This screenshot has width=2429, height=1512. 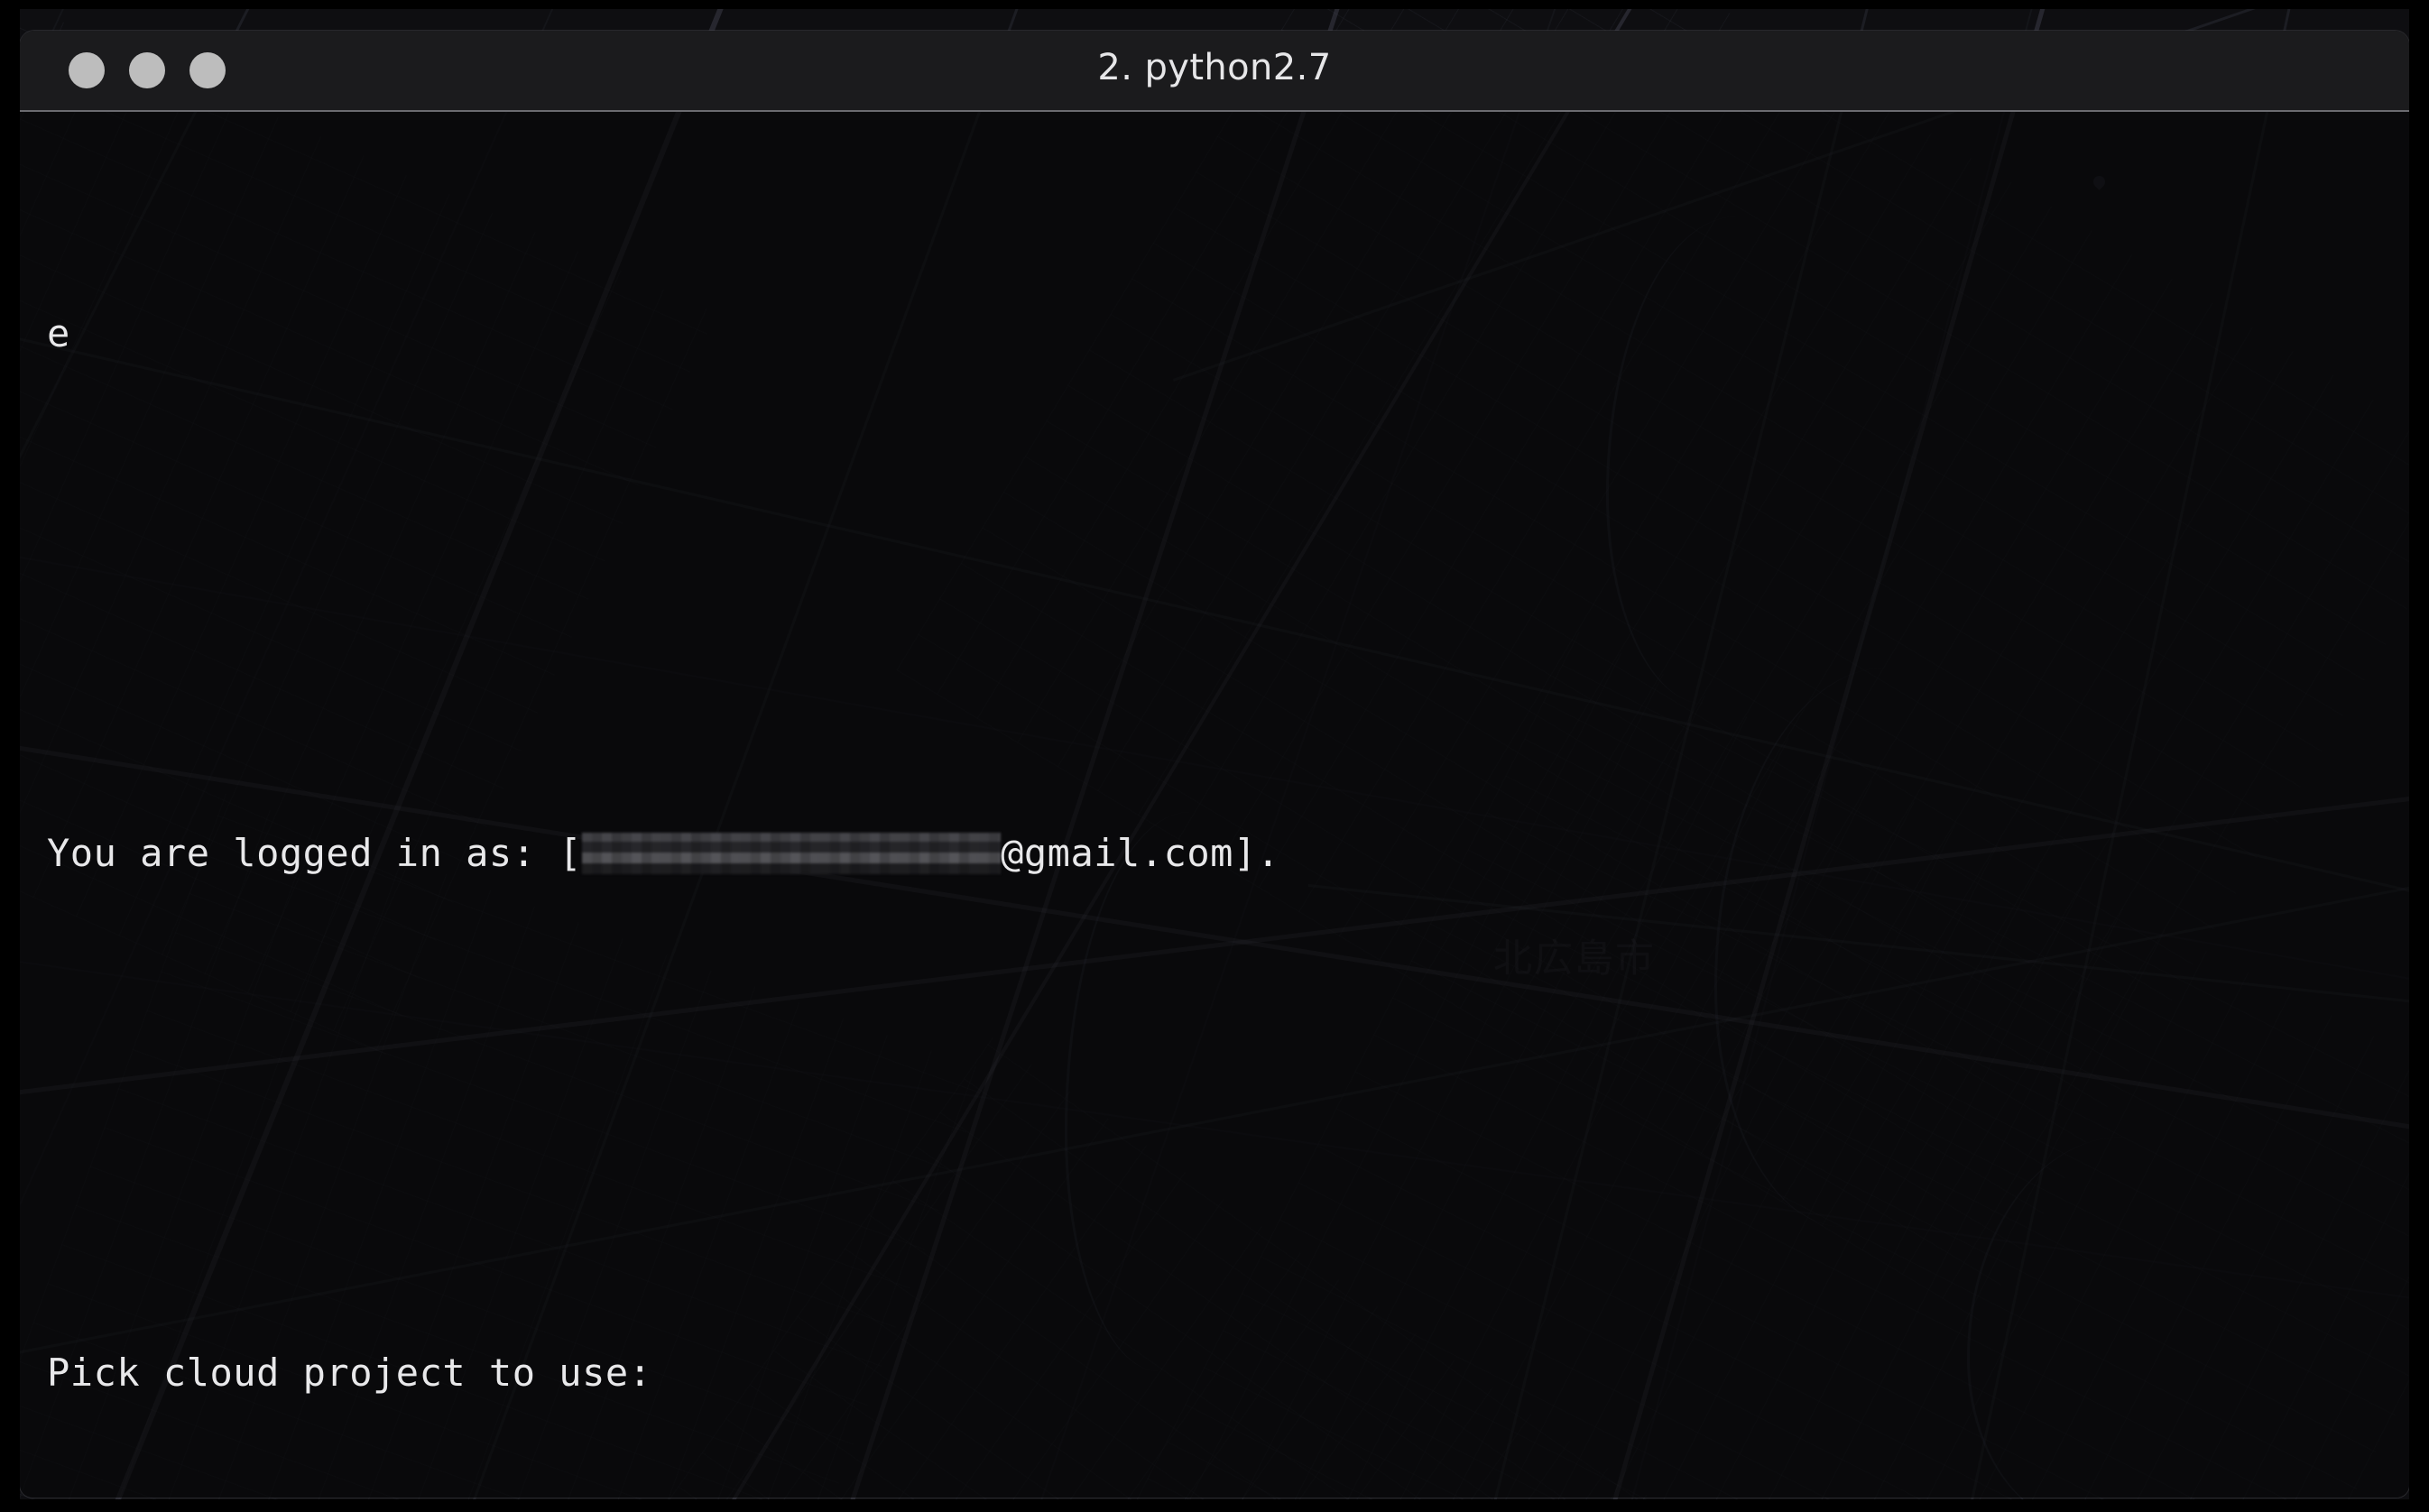 What do you see at coordinates (1140, 853) in the screenshot?
I see `login-suffix: @gmail.com].` at bounding box center [1140, 853].